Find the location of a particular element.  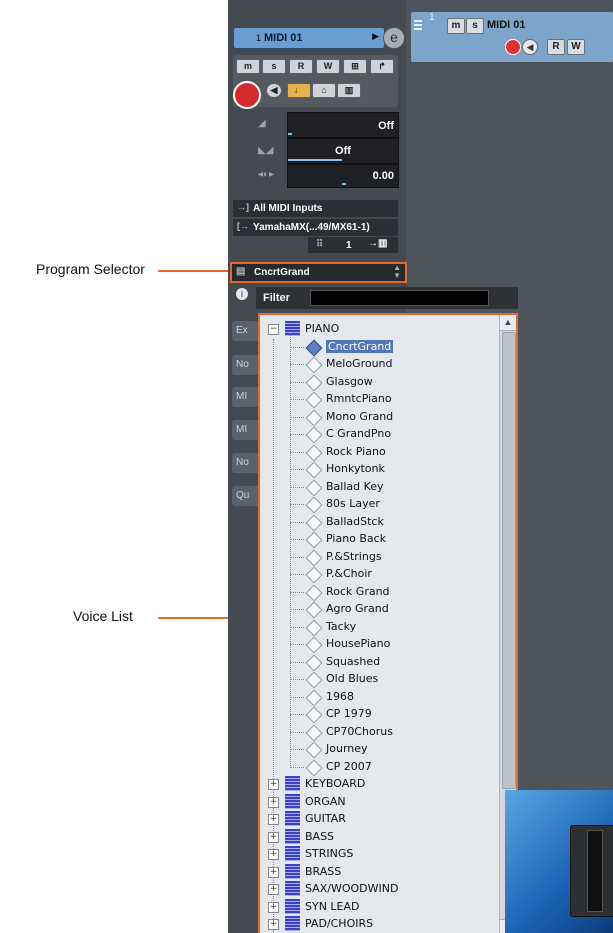

category-label: PAD/CHOIRS is located at coordinates (339, 923).